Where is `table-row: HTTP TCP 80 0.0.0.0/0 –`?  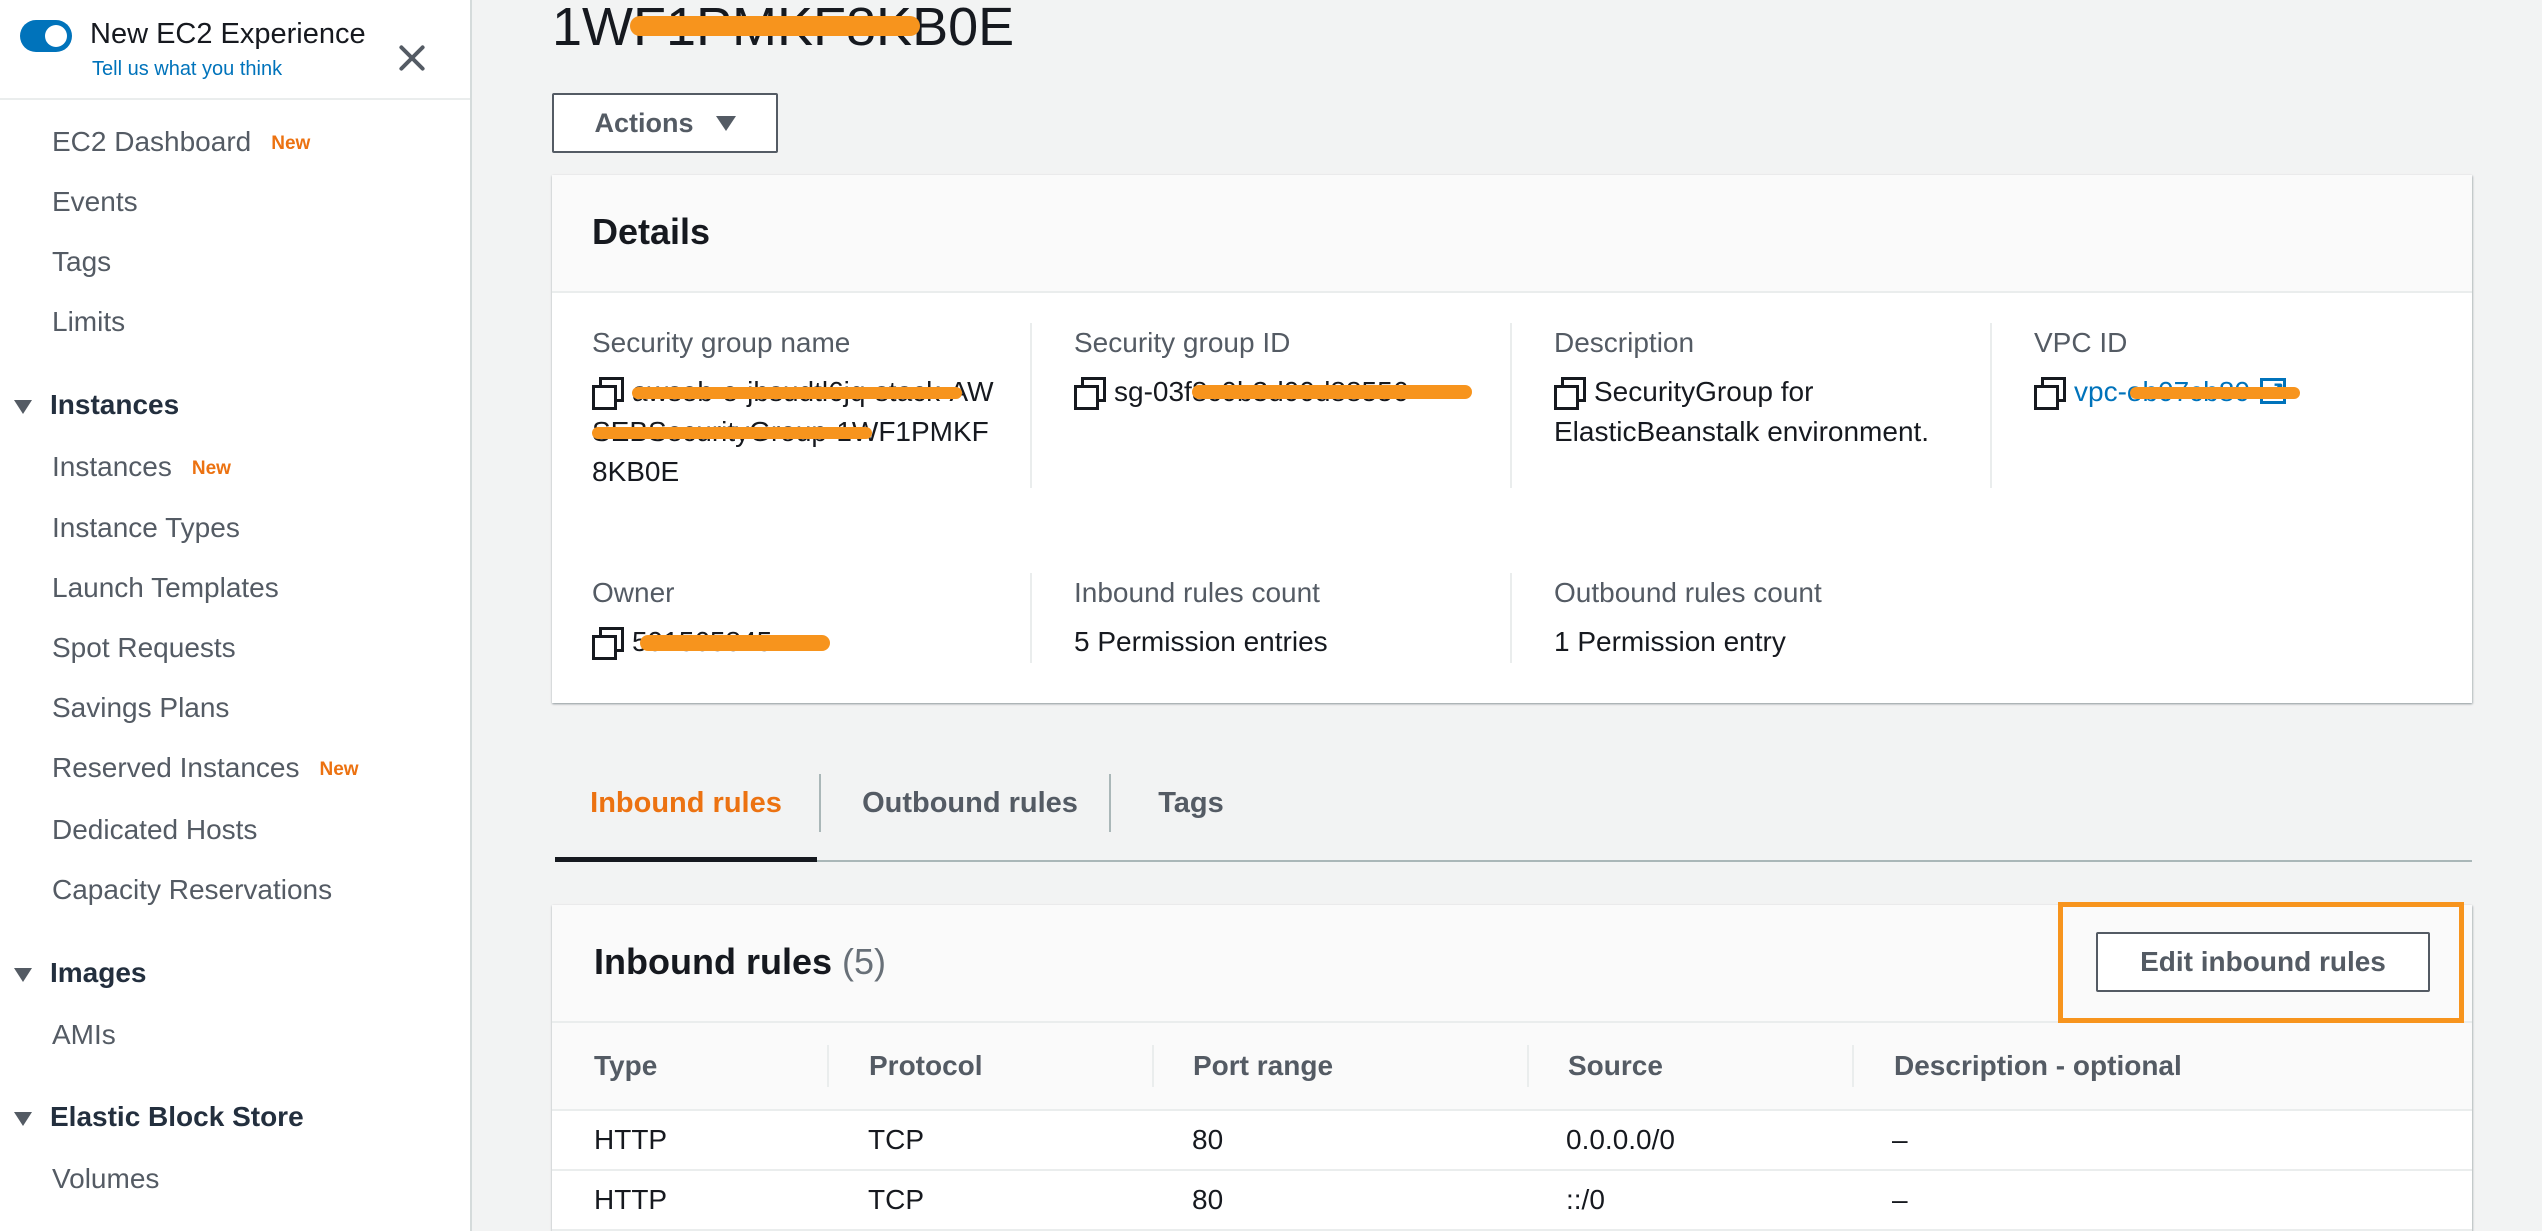 table-row: HTTP TCP 80 0.0.0.0/0 – is located at coordinates (1512, 1141).